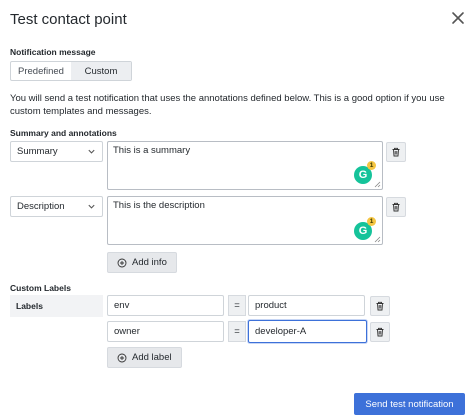 The height and width of the screenshot is (420, 474). I want to click on delete-label-button-env, so click(380, 306).